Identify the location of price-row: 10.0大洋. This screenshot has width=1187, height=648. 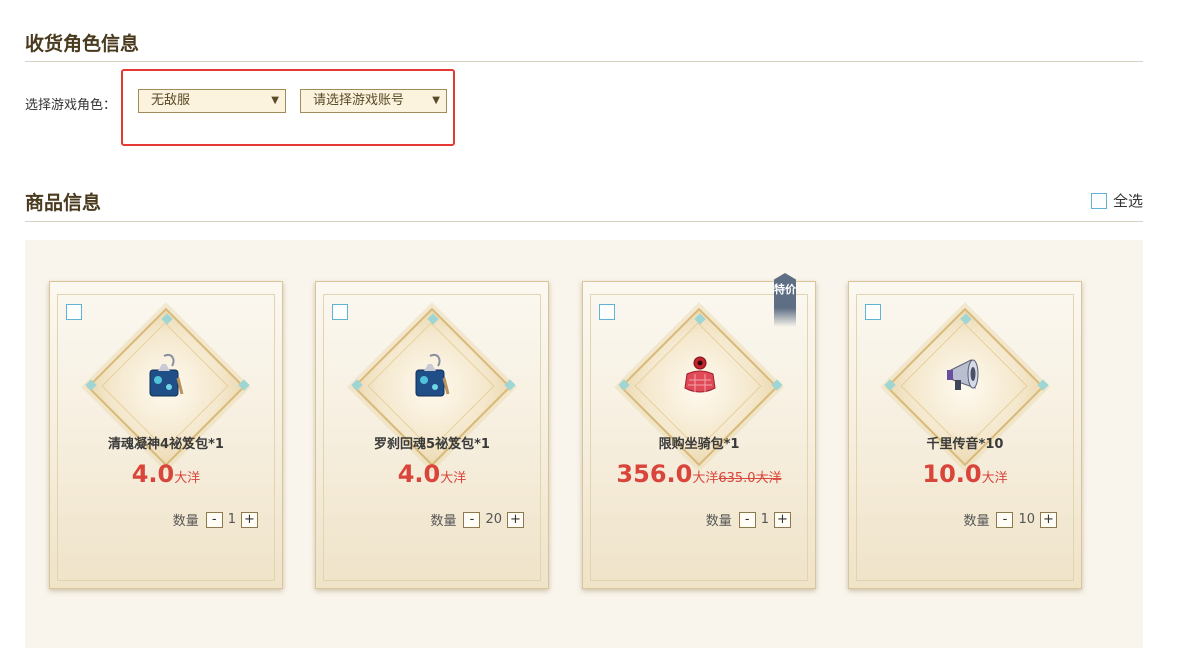
(965, 474).